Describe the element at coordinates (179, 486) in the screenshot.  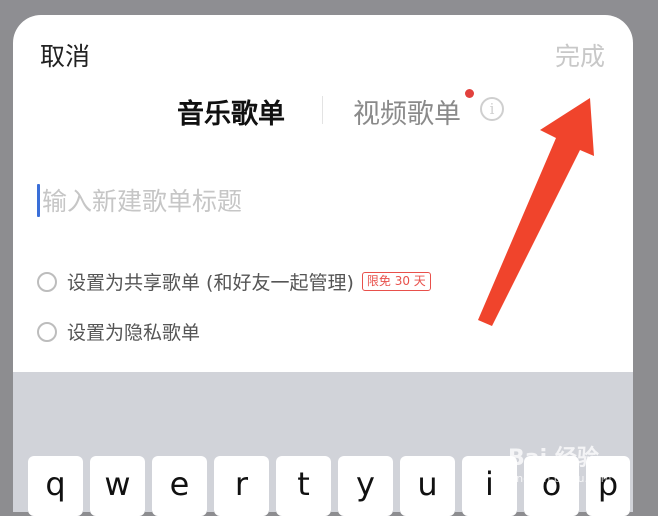
I see `key-e: e` at that location.